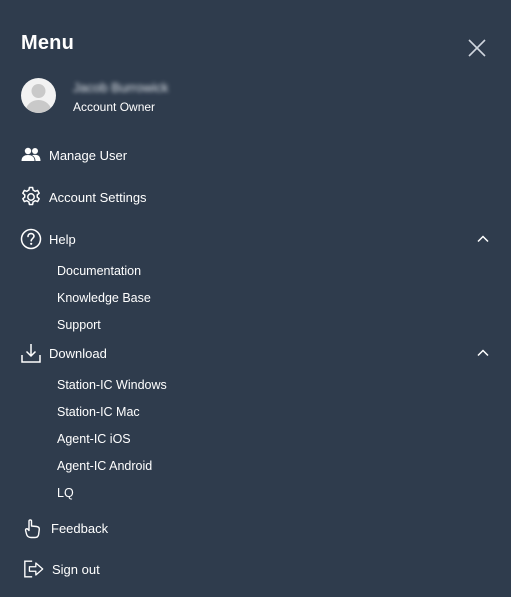 The height and width of the screenshot is (597, 511). Describe the element at coordinates (94, 439) in the screenshot. I see `download-item-agent-ic-ios: Agent-IC iOS` at that location.